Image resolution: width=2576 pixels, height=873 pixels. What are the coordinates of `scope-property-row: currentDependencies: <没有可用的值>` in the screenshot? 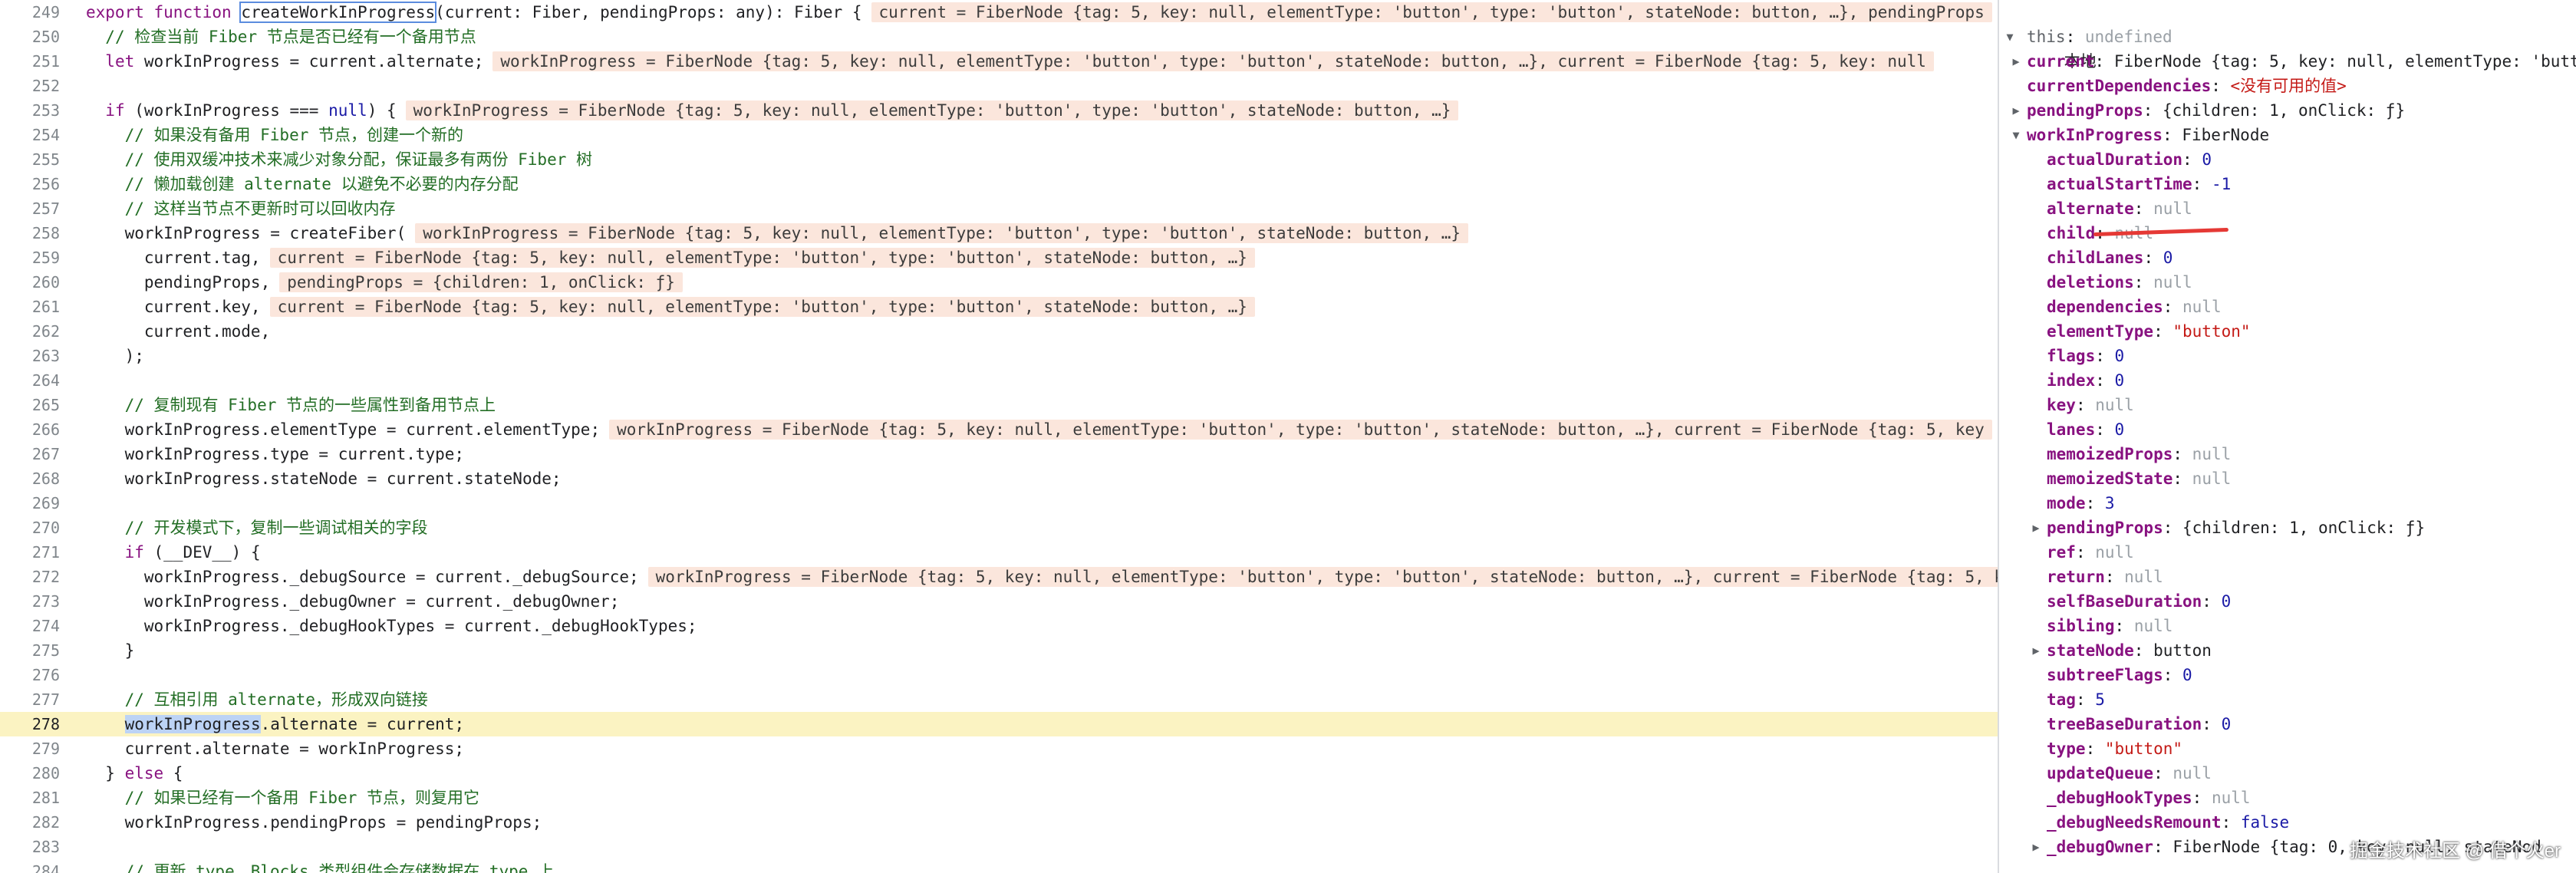 It's located at (2287, 86).